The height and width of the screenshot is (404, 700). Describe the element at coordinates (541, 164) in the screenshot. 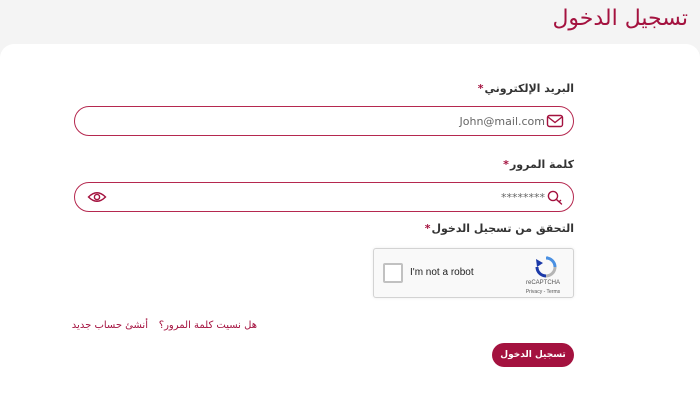

I see `password-label-text: كلمة المرور` at that location.